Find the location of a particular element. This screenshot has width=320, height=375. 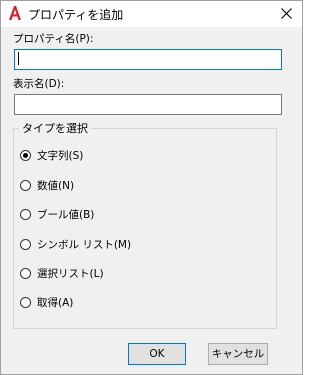

dialog-title: プロパティを追加 is located at coordinates (76, 15).